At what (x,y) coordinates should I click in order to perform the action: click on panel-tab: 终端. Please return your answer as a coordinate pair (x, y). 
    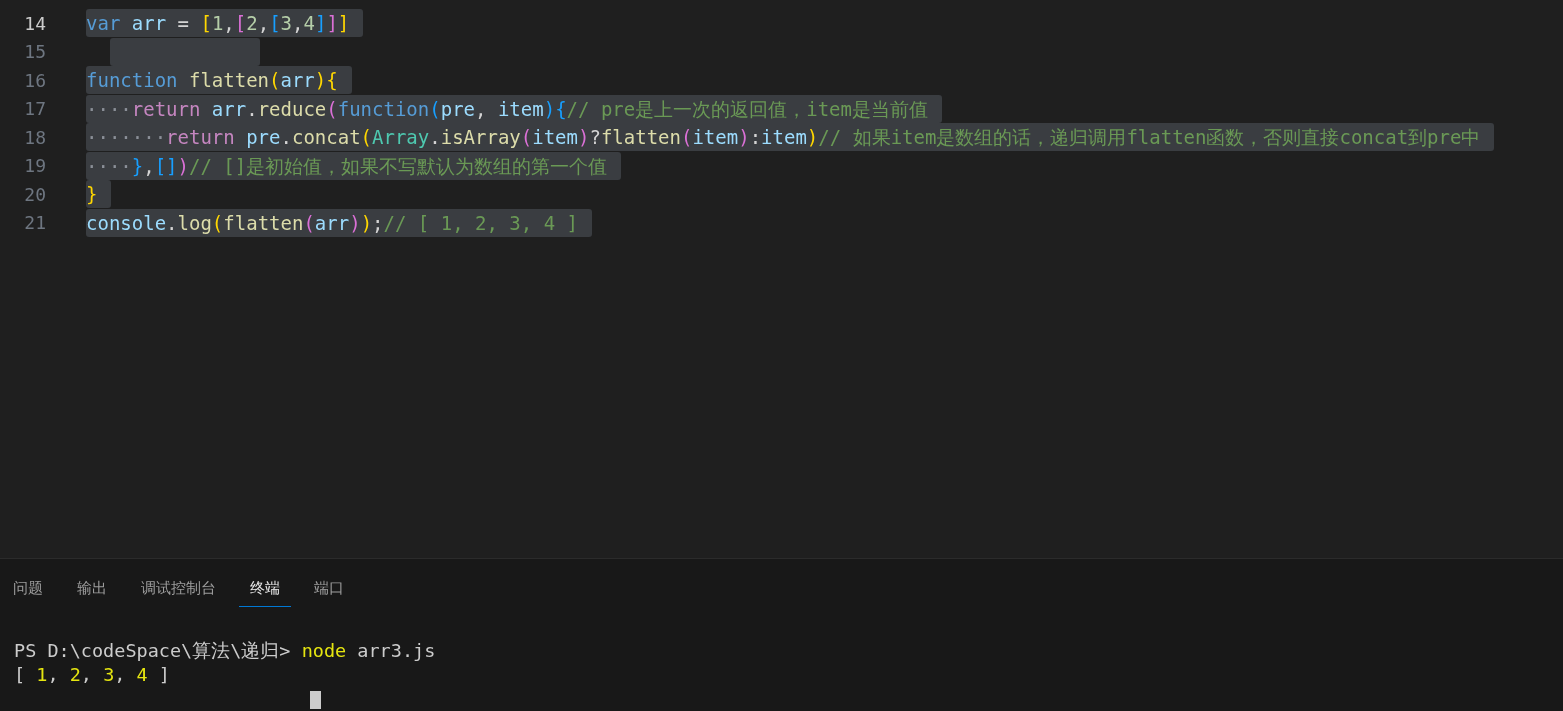
    Looking at the image, I should click on (265, 592).